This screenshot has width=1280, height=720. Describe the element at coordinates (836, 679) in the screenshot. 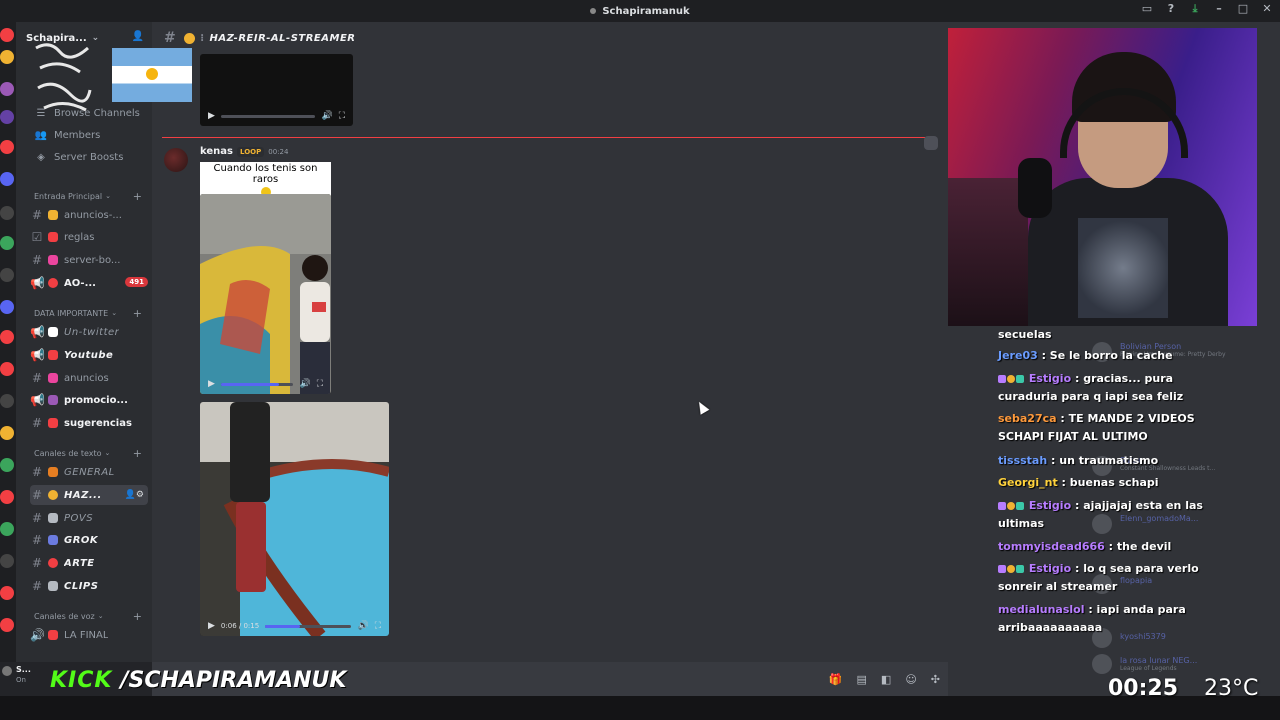

I see `gift-icon: 🎁` at that location.